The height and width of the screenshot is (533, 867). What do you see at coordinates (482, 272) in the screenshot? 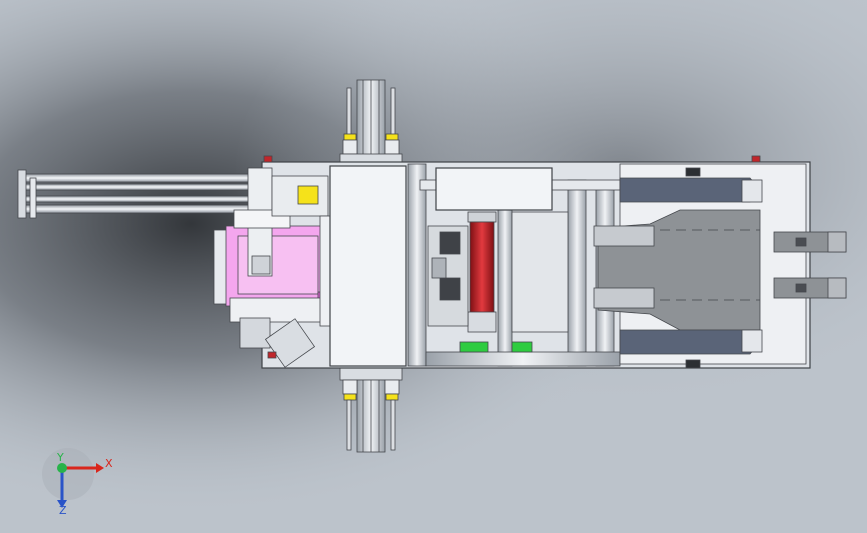
I see `red-cylinder` at bounding box center [482, 272].